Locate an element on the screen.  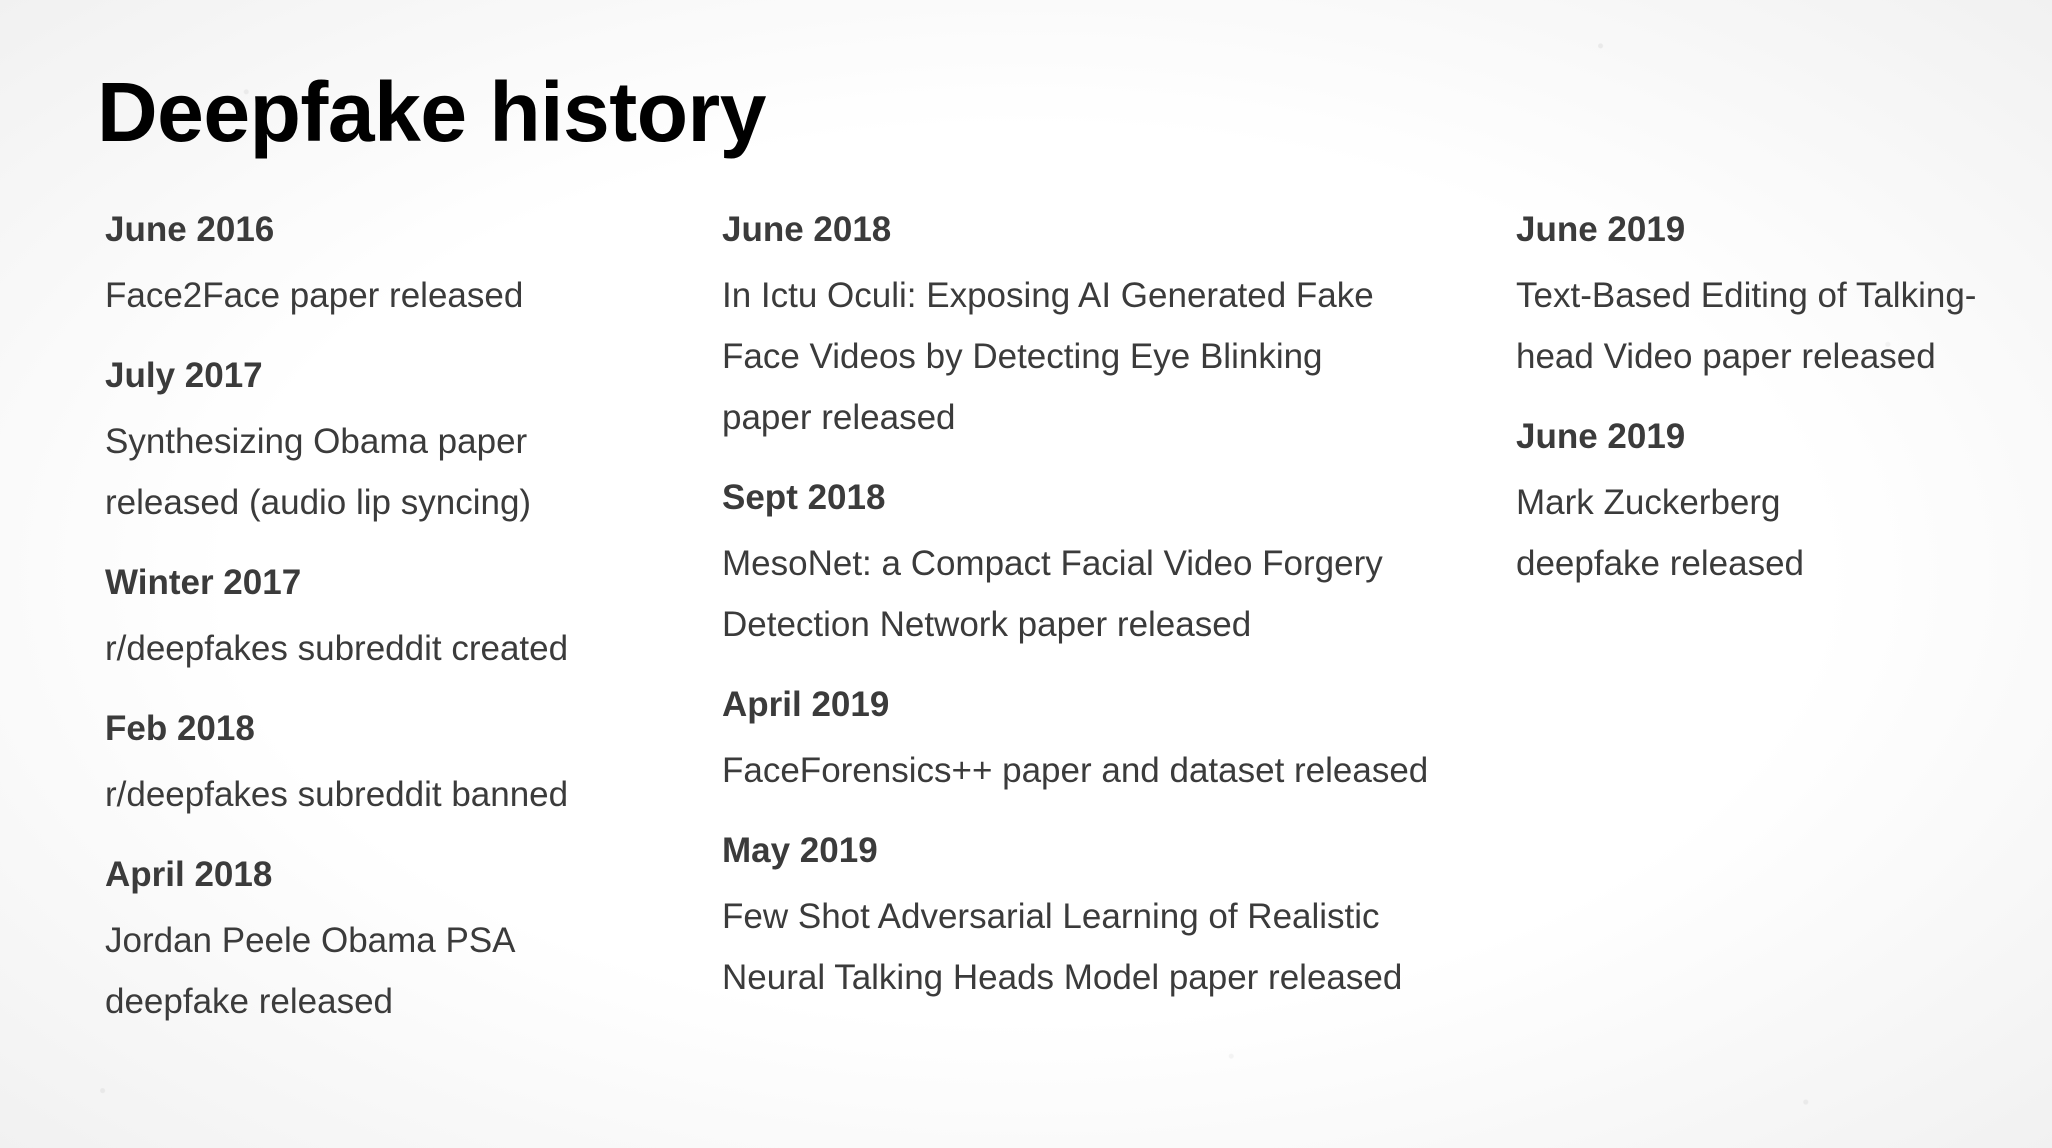
timeline-entry: June 2016 Face2Face paper released is located at coordinates (385, 265).